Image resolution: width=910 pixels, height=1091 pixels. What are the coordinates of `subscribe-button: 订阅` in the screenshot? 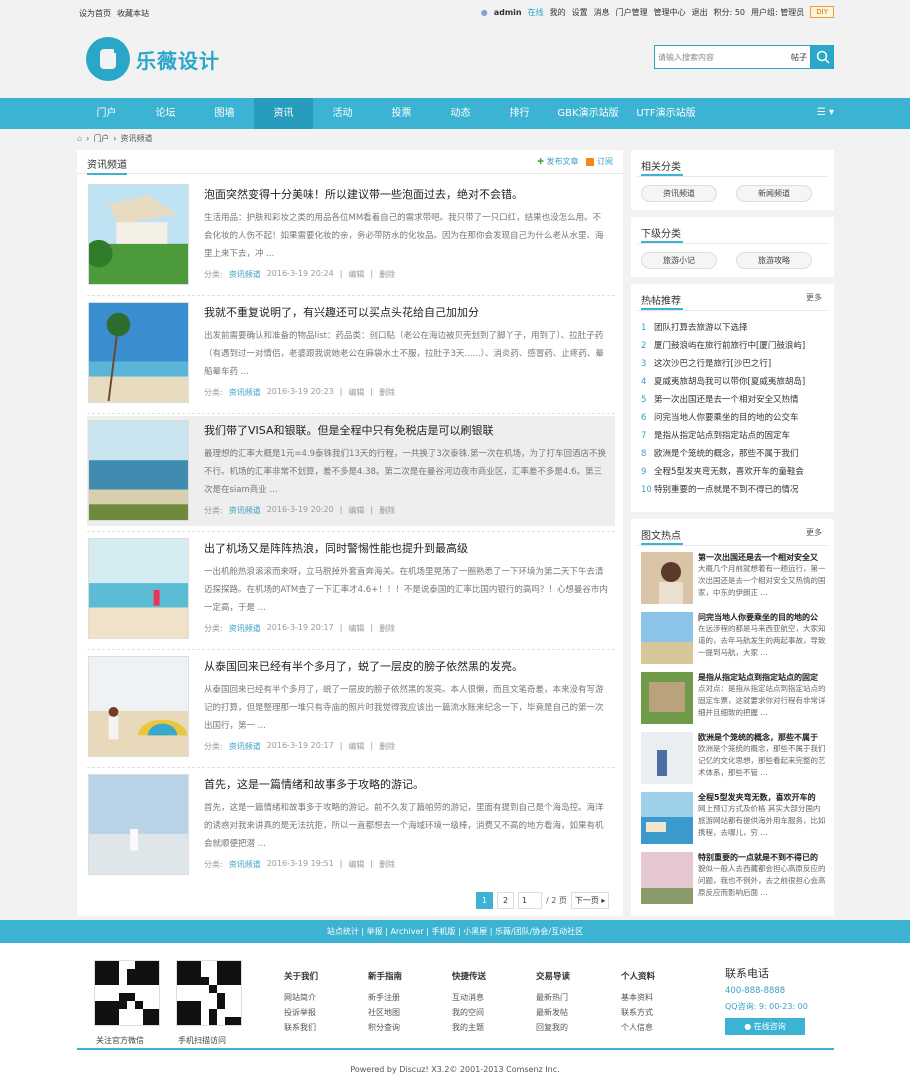 It's located at (599, 161).